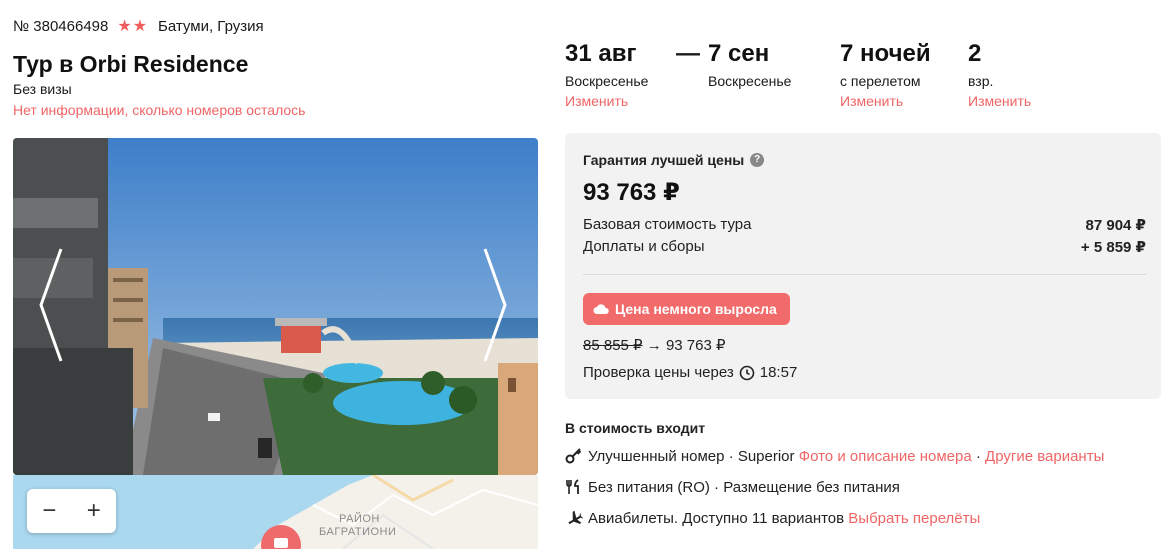 The width and height of the screenshot is (1161, 549). I want to click on date-from-day: Воскресенье, so click(607, 81).